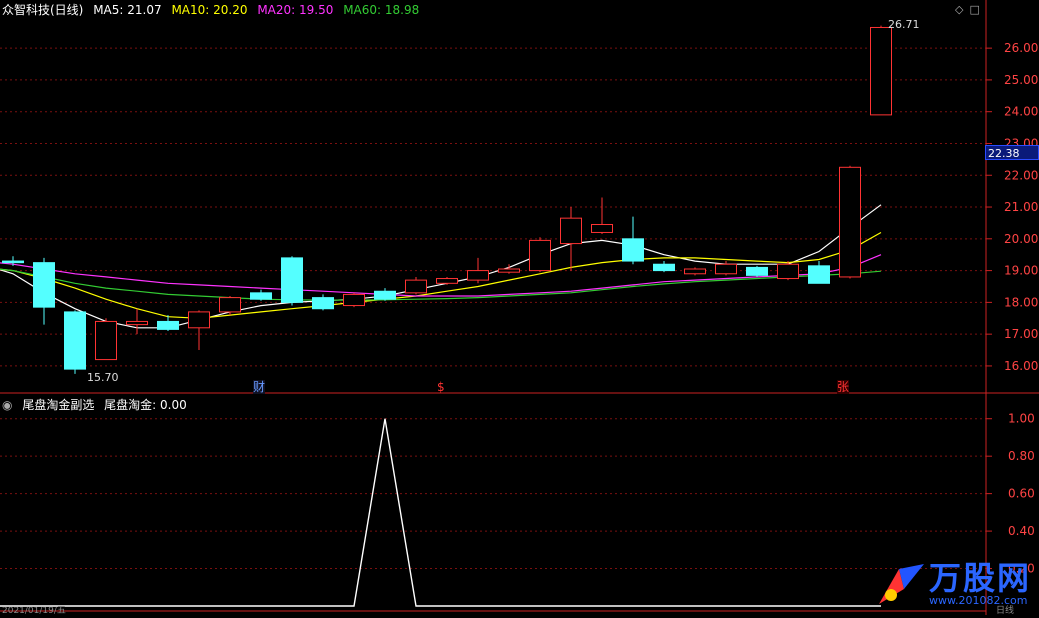  I want to click on diamond-icon: ◇, so click(959, 9).